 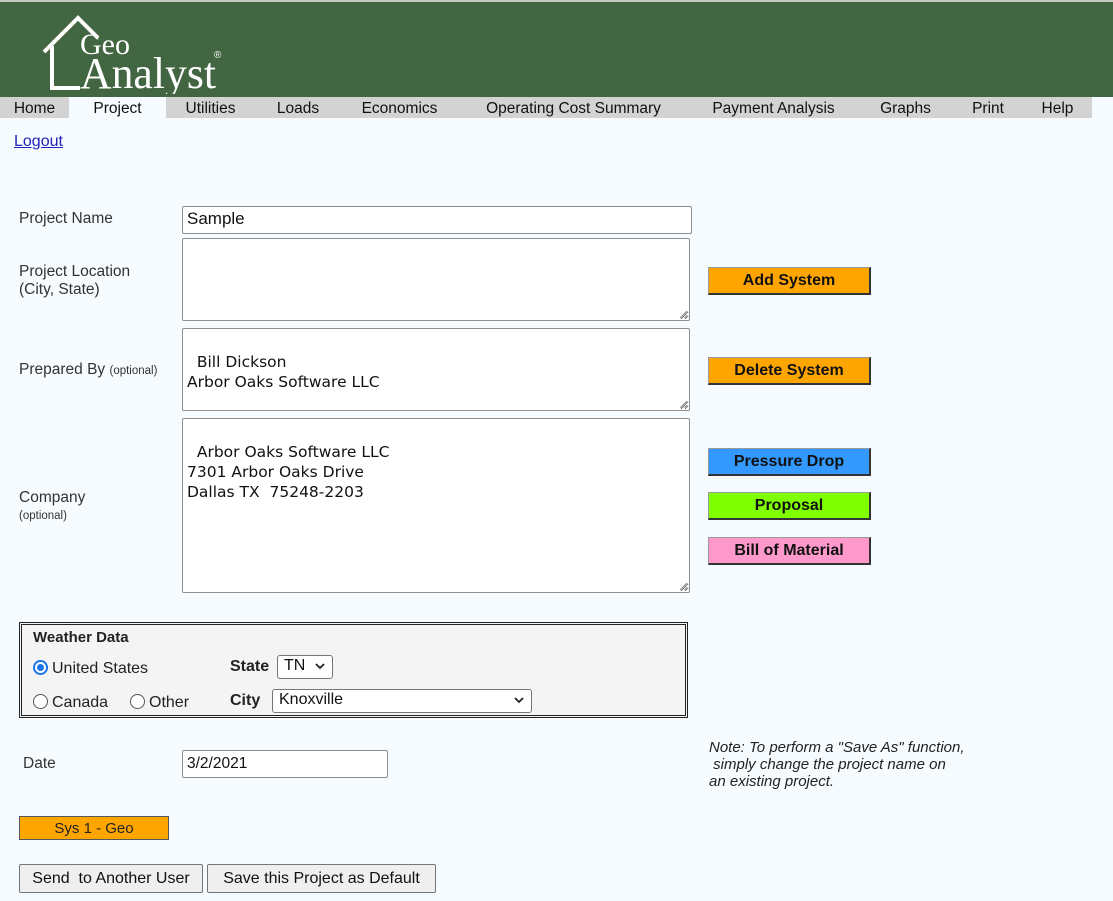 I want to click on nav-operating-cost-summary: Operating Cost Summary, so click(x=573, y=107).